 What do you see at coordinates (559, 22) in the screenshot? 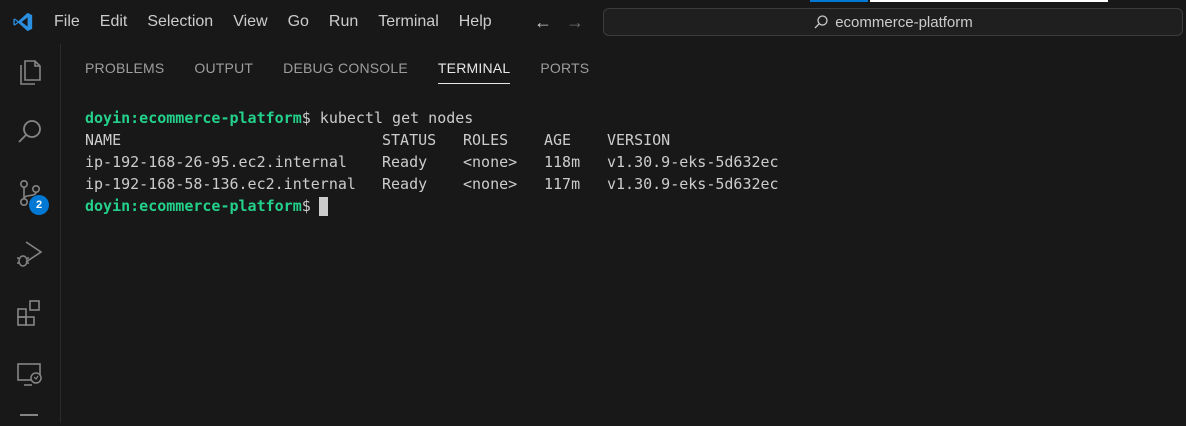
I see `navigation-arrows: ← →` at bounding box center [559, 22].